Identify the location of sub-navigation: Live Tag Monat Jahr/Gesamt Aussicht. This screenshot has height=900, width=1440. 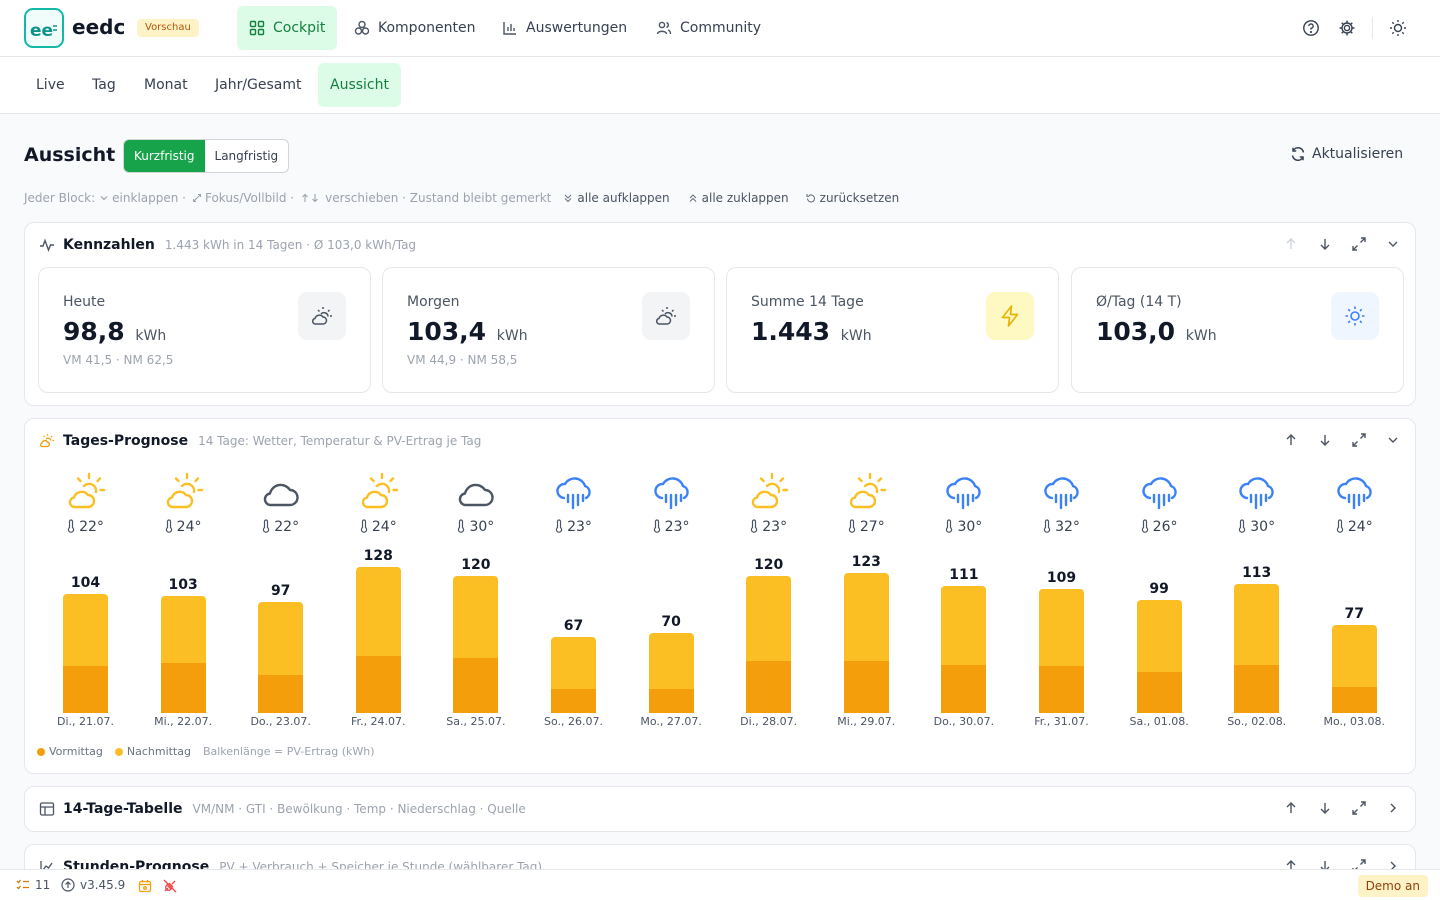
(720, 85).